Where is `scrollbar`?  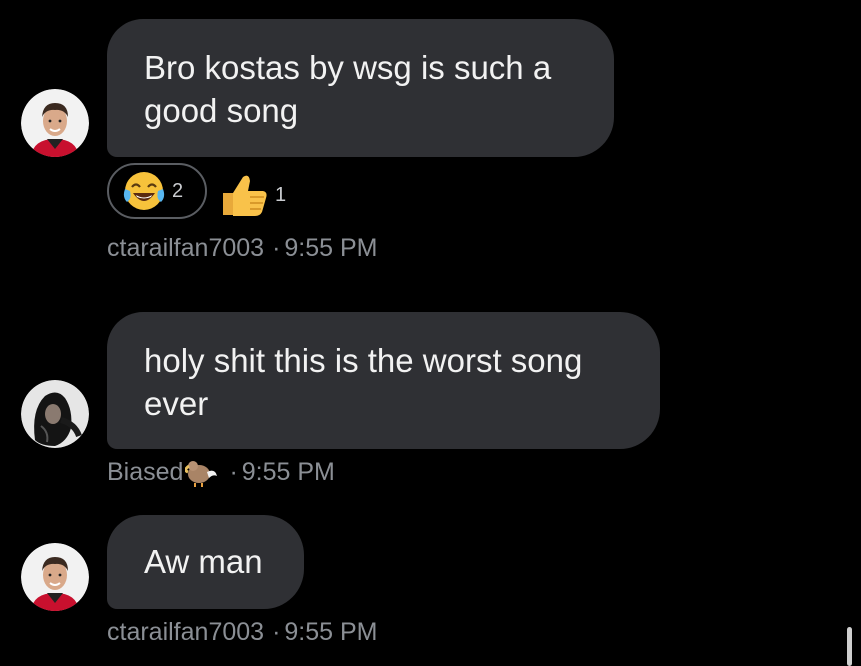 scrollbar is located at coordinates (849, 646).